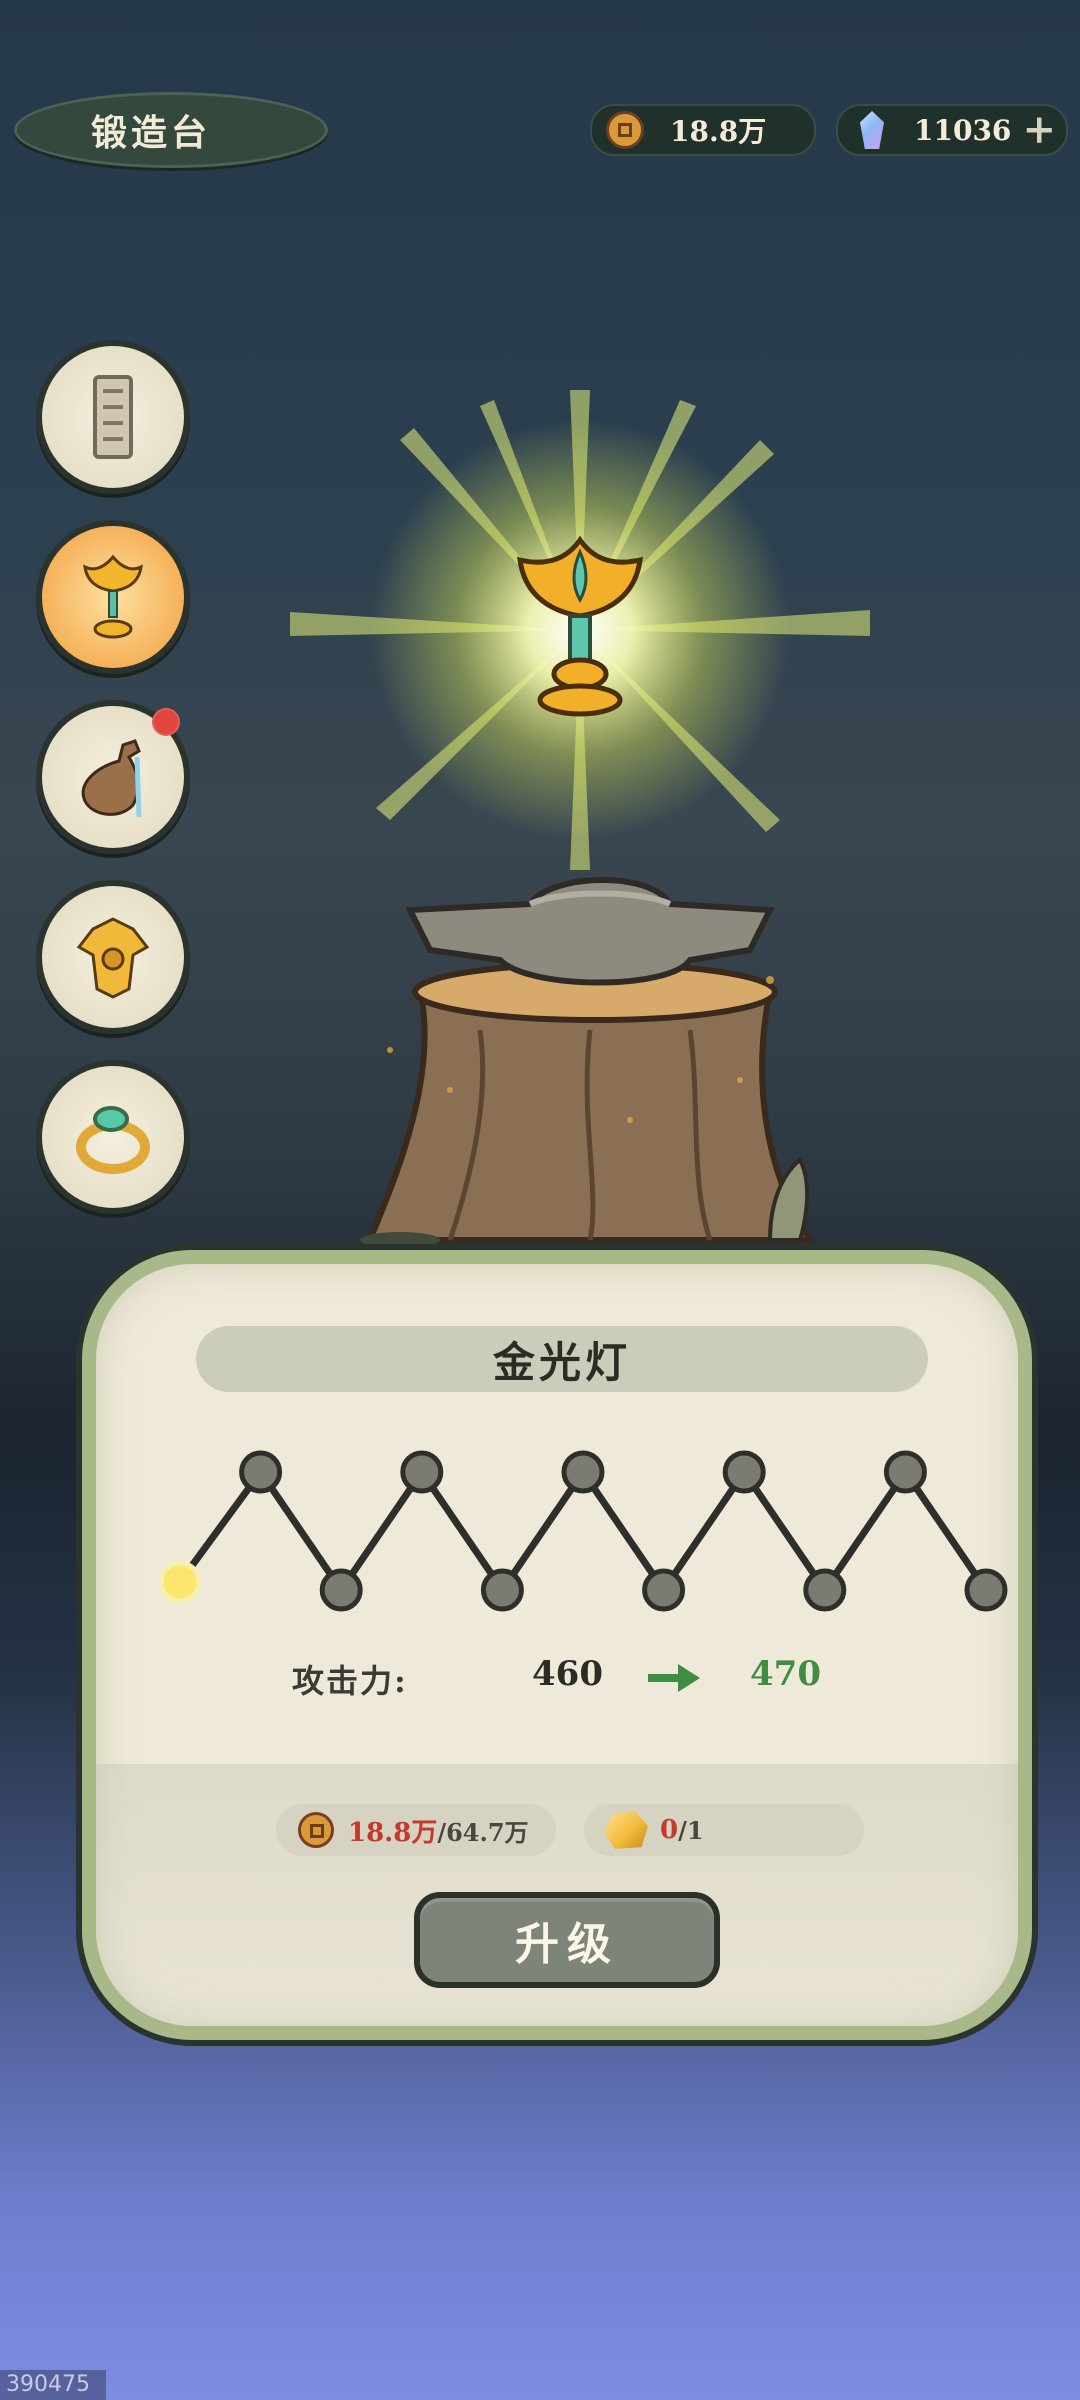  I want to click on notification-dot, so click(166, 722).